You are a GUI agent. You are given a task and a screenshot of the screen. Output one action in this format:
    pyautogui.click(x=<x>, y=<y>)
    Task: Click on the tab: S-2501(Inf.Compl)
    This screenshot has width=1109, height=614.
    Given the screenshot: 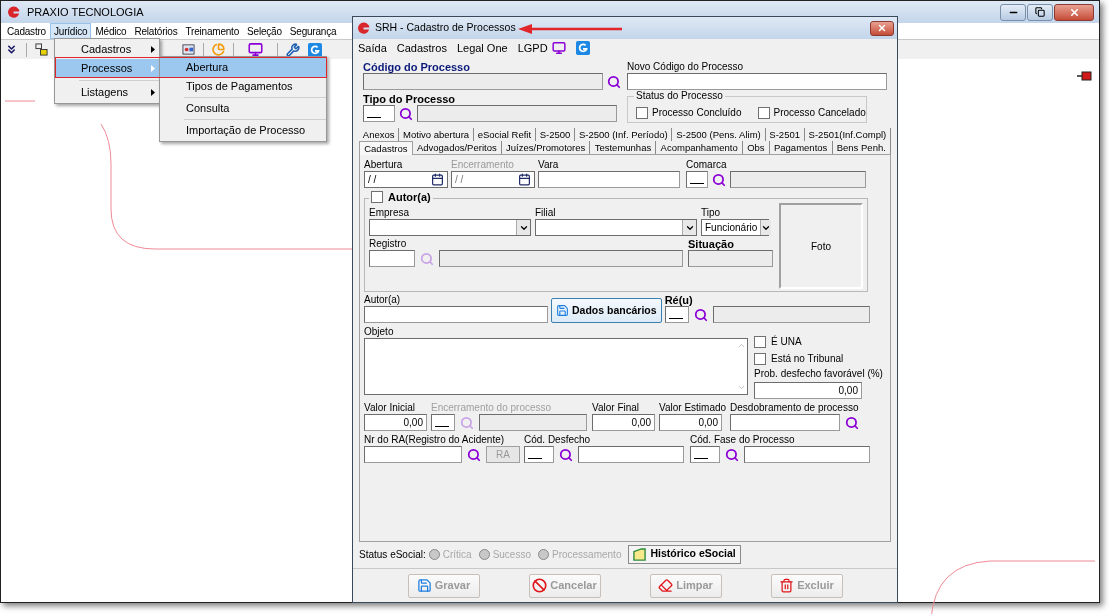 What is the action you would take?
    pyautogui.click(x=848, y=134)
    